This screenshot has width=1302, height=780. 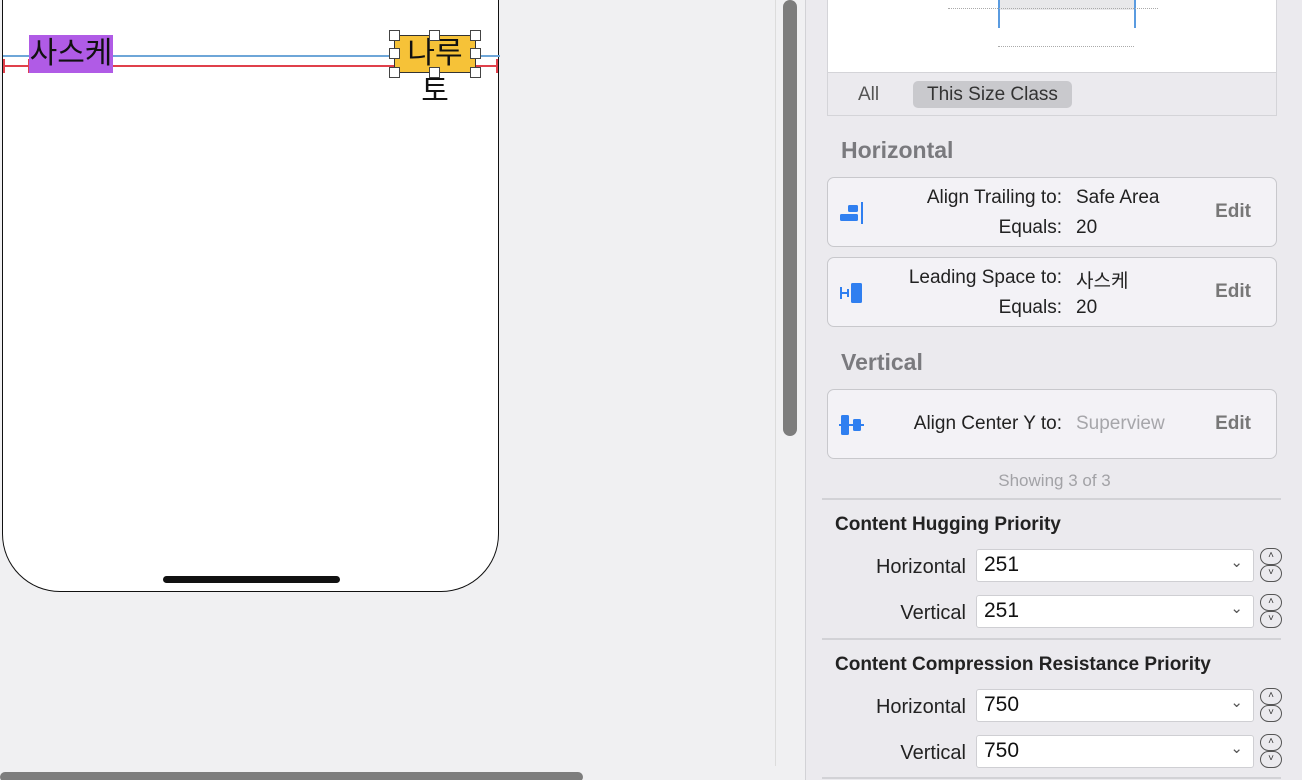 What do you see at coordinates (1054, 480) in the screenshot?
I see `showing-count: Showing 3 of 3` at bounding box center [1054, 480].